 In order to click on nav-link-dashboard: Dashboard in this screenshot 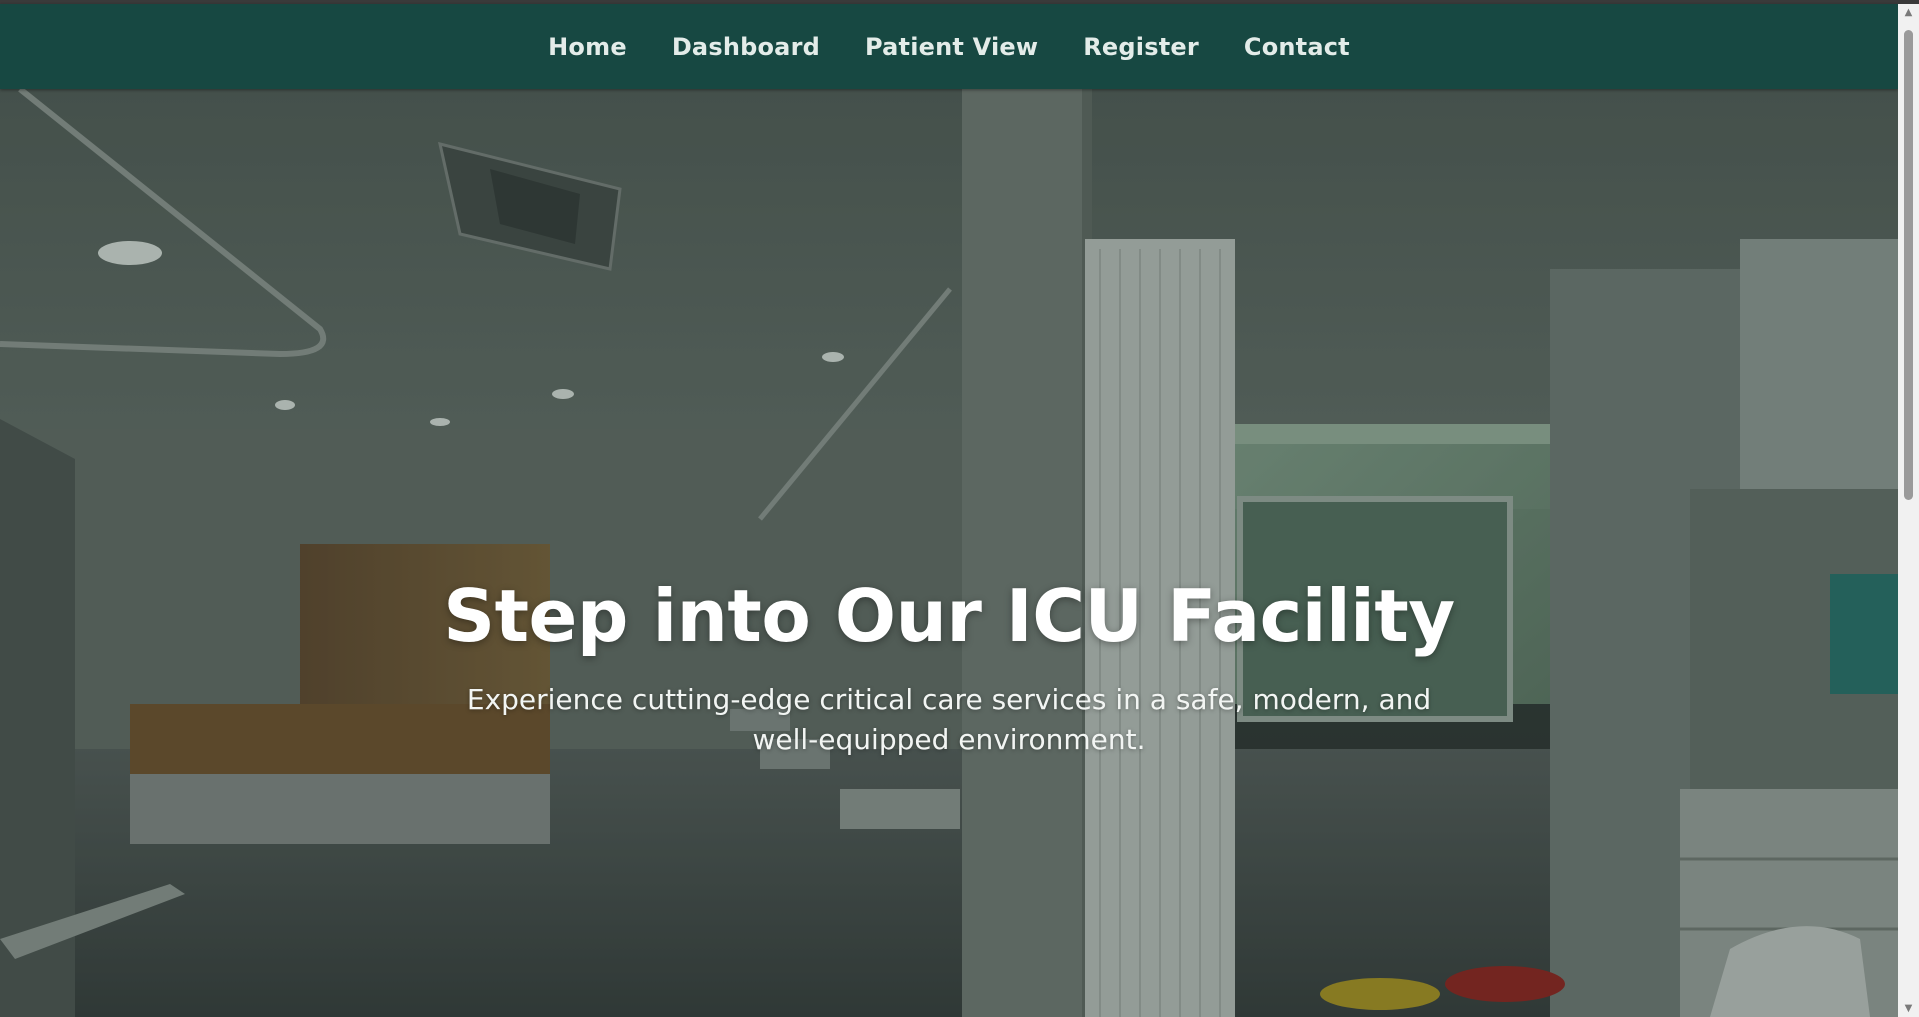, I will do `click(746, 47)`.